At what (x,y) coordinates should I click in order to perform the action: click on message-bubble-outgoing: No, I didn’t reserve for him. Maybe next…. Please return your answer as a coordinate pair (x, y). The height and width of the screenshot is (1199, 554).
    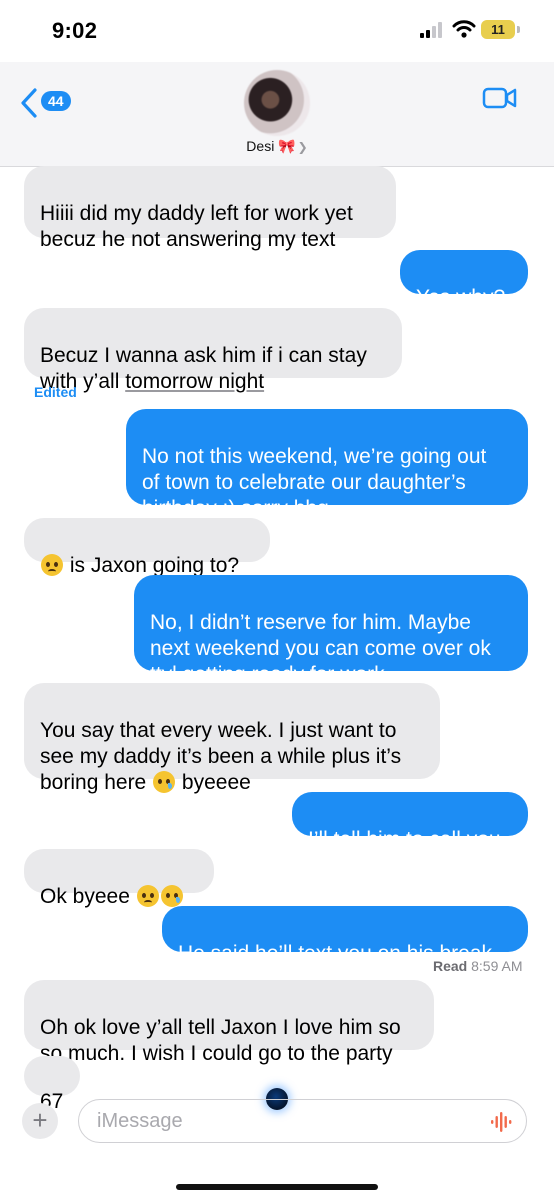
    Looking at the image, I should click on (331, 630).